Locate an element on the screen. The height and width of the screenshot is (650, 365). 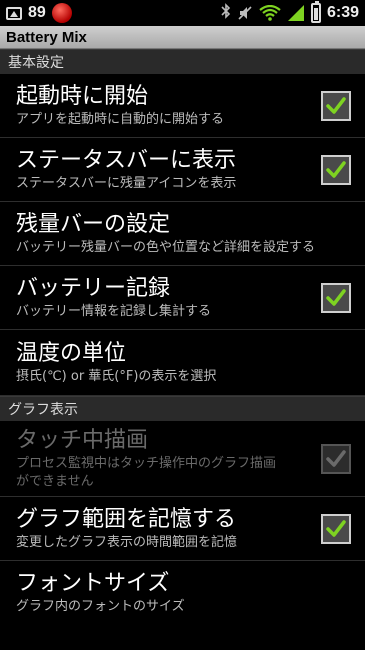
pref-remember-graph-range: グラフ範囲を記憶する 変更したグラフ表示の時間範囲を記憶 is located at coordinates (182, 529).